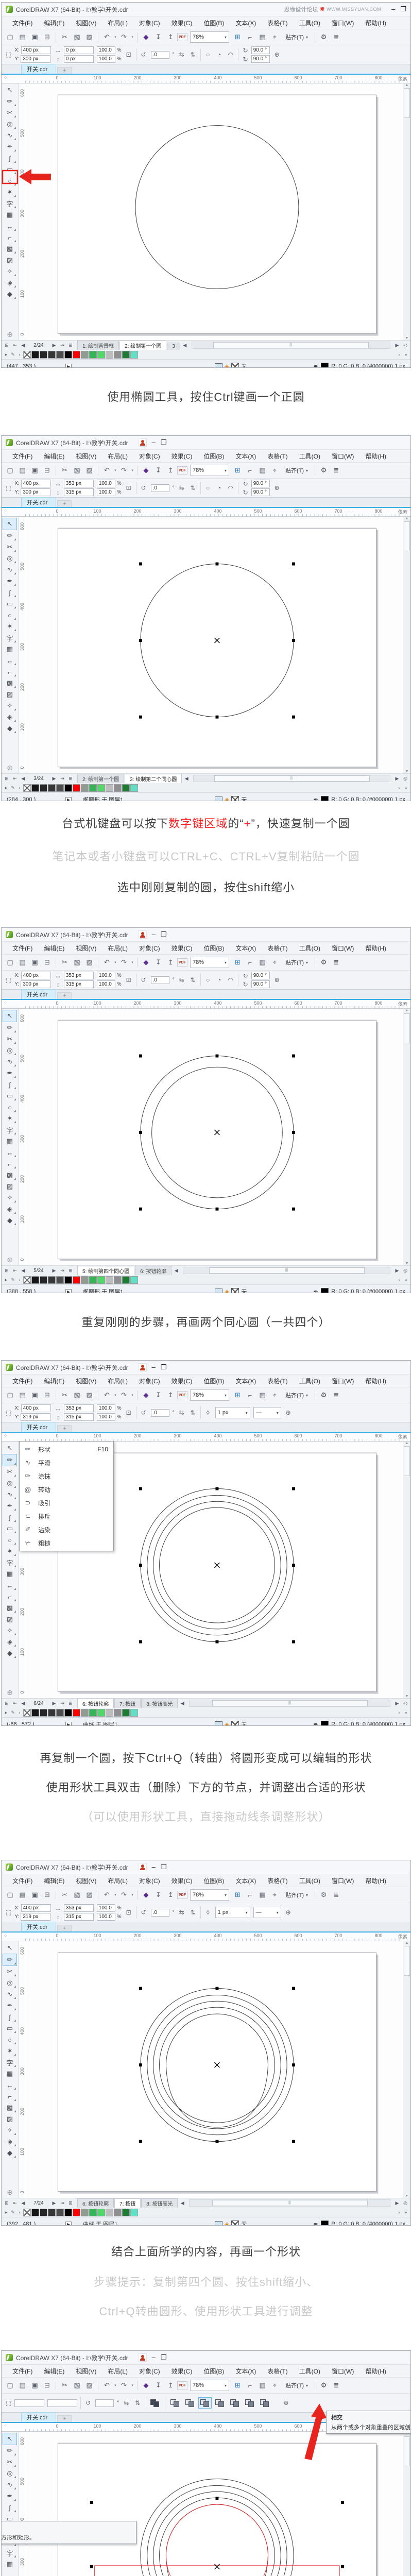  I want to click on eyedropper-icon: ✎, so click(13, 788).